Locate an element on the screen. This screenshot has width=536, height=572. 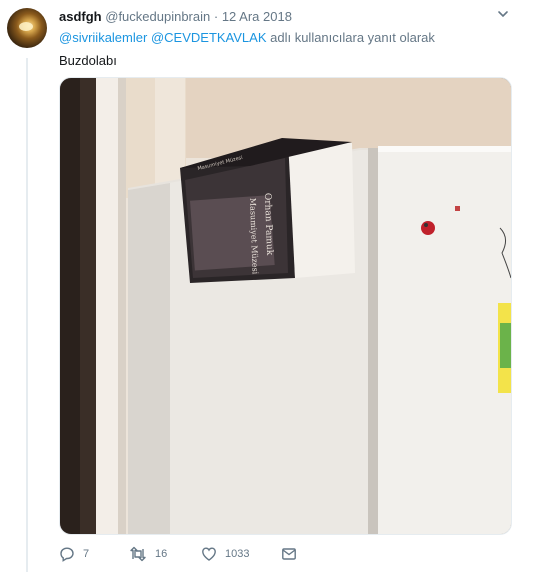
tweet-actions: 7 16 1033 is located at coordinates (178, 554).